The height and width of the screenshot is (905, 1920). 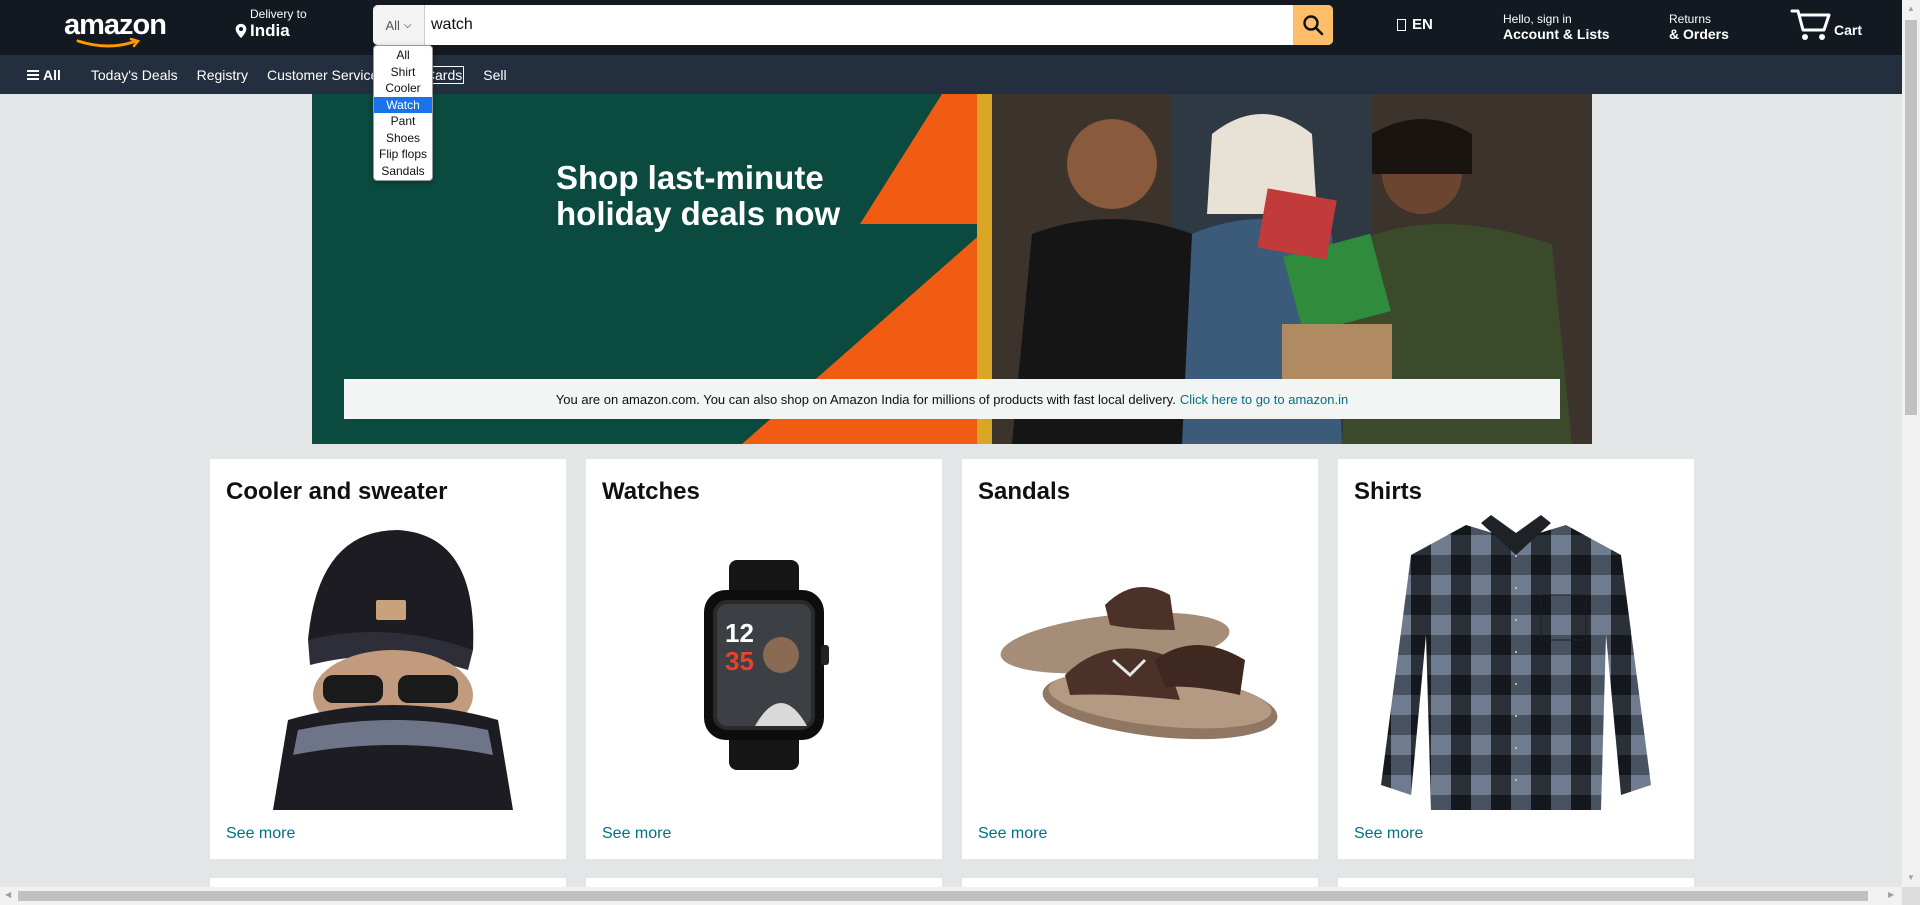 What do you see at coordinates (1388, 491) in the screenshot?
I see `card-title: Shirts` at bounding box center [1388, 491].